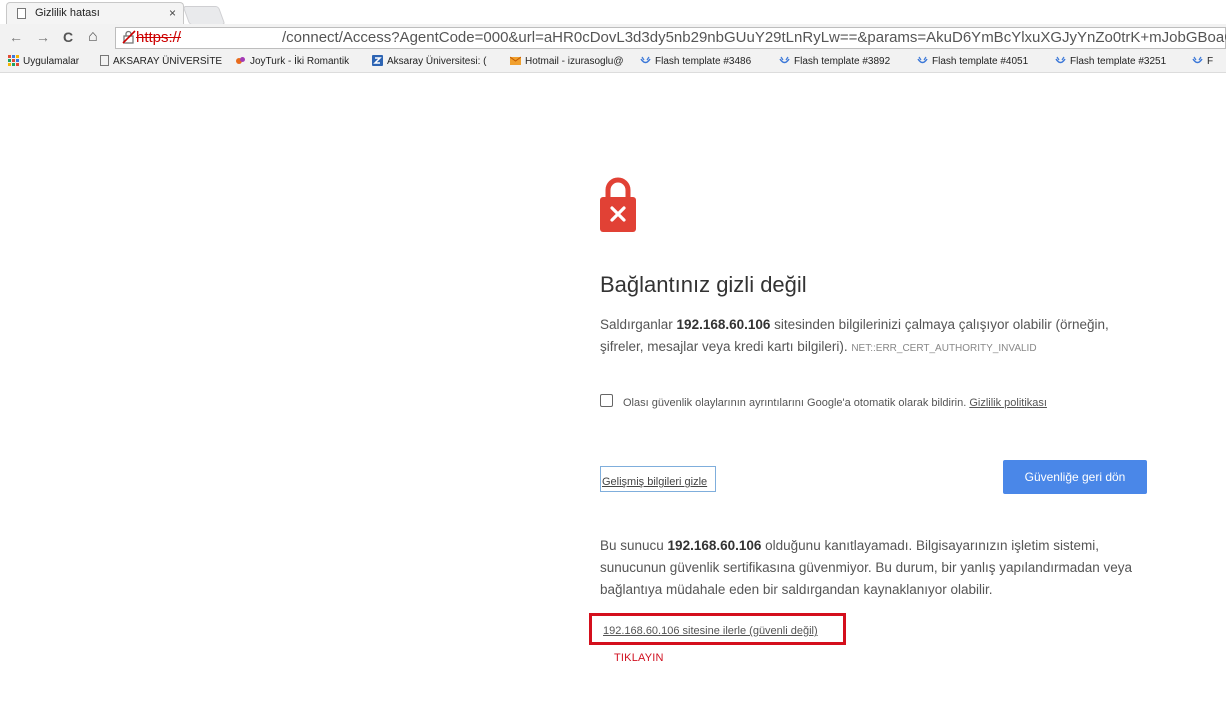 This screenshot has height=710, width=1226. What do you see at coordinates (639, 658) in the screenshot?
I see `click-here-annotation: TIKLAYIN` at bounding box center [639, 658].